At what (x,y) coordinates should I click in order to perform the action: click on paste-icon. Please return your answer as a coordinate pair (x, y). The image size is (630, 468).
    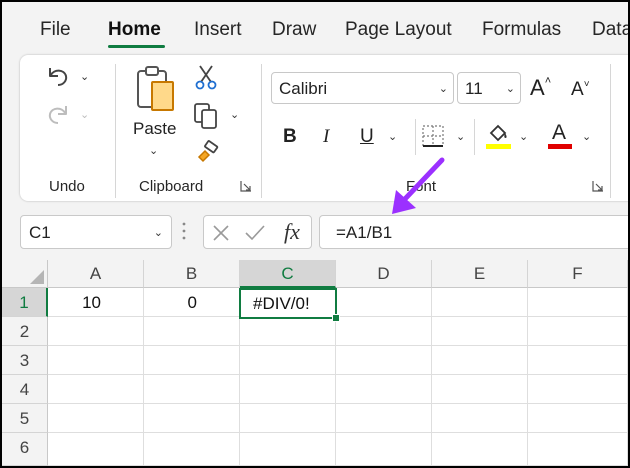
    Looking at the image, I should click on (156, 89).